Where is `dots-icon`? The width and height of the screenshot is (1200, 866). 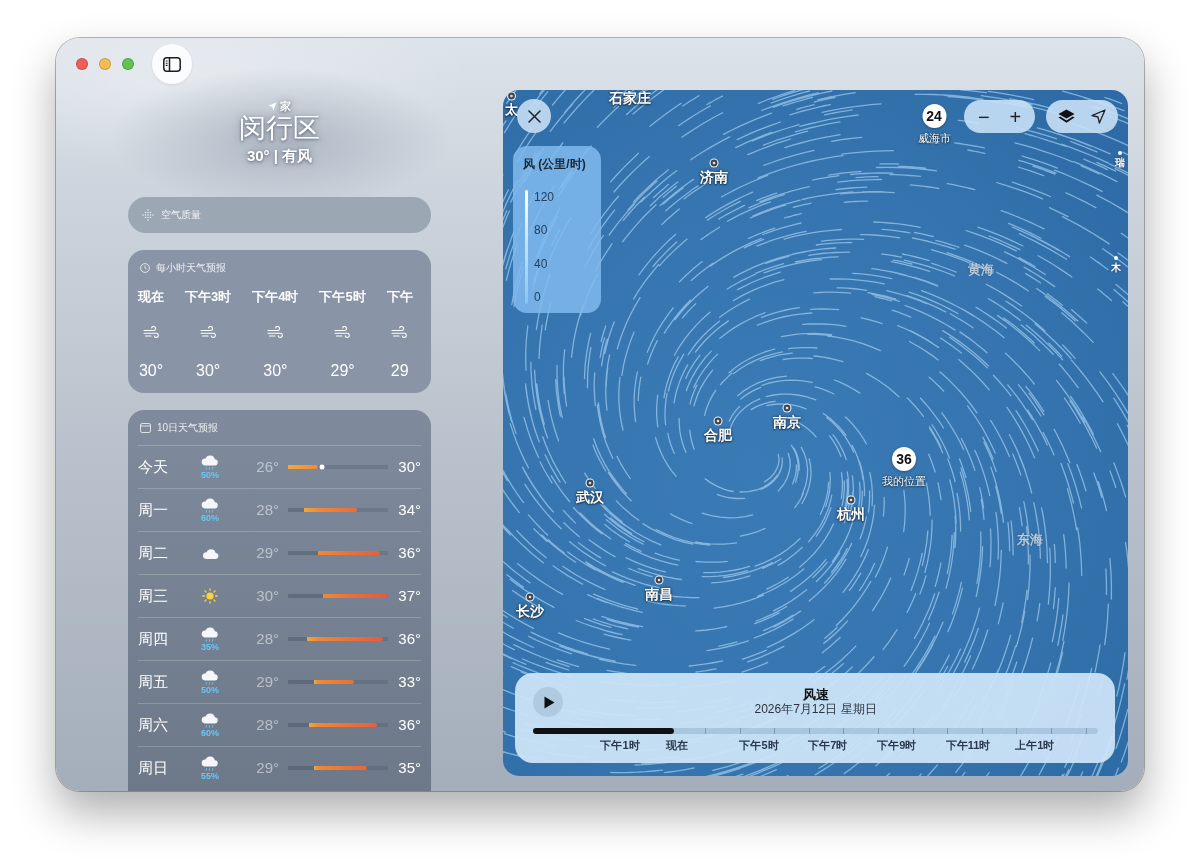
dots-icon is located at coordinates (148, 215).